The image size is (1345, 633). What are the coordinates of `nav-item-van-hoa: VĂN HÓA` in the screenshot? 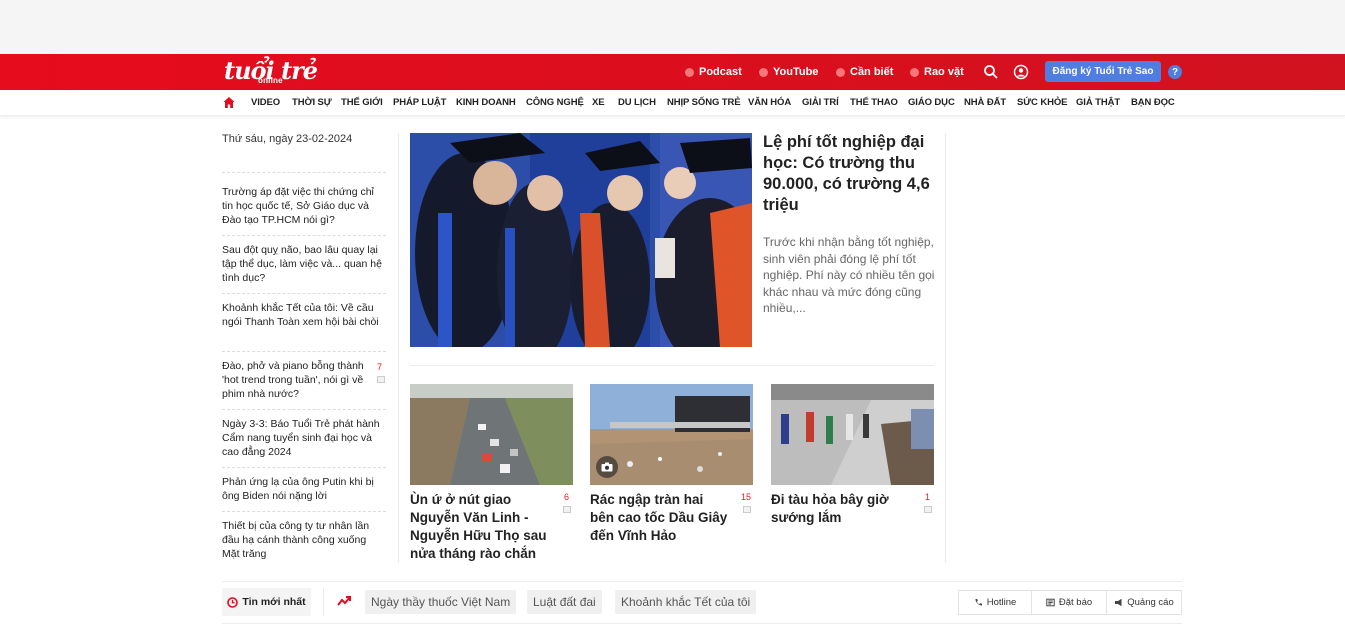 It's located at (769, 102).